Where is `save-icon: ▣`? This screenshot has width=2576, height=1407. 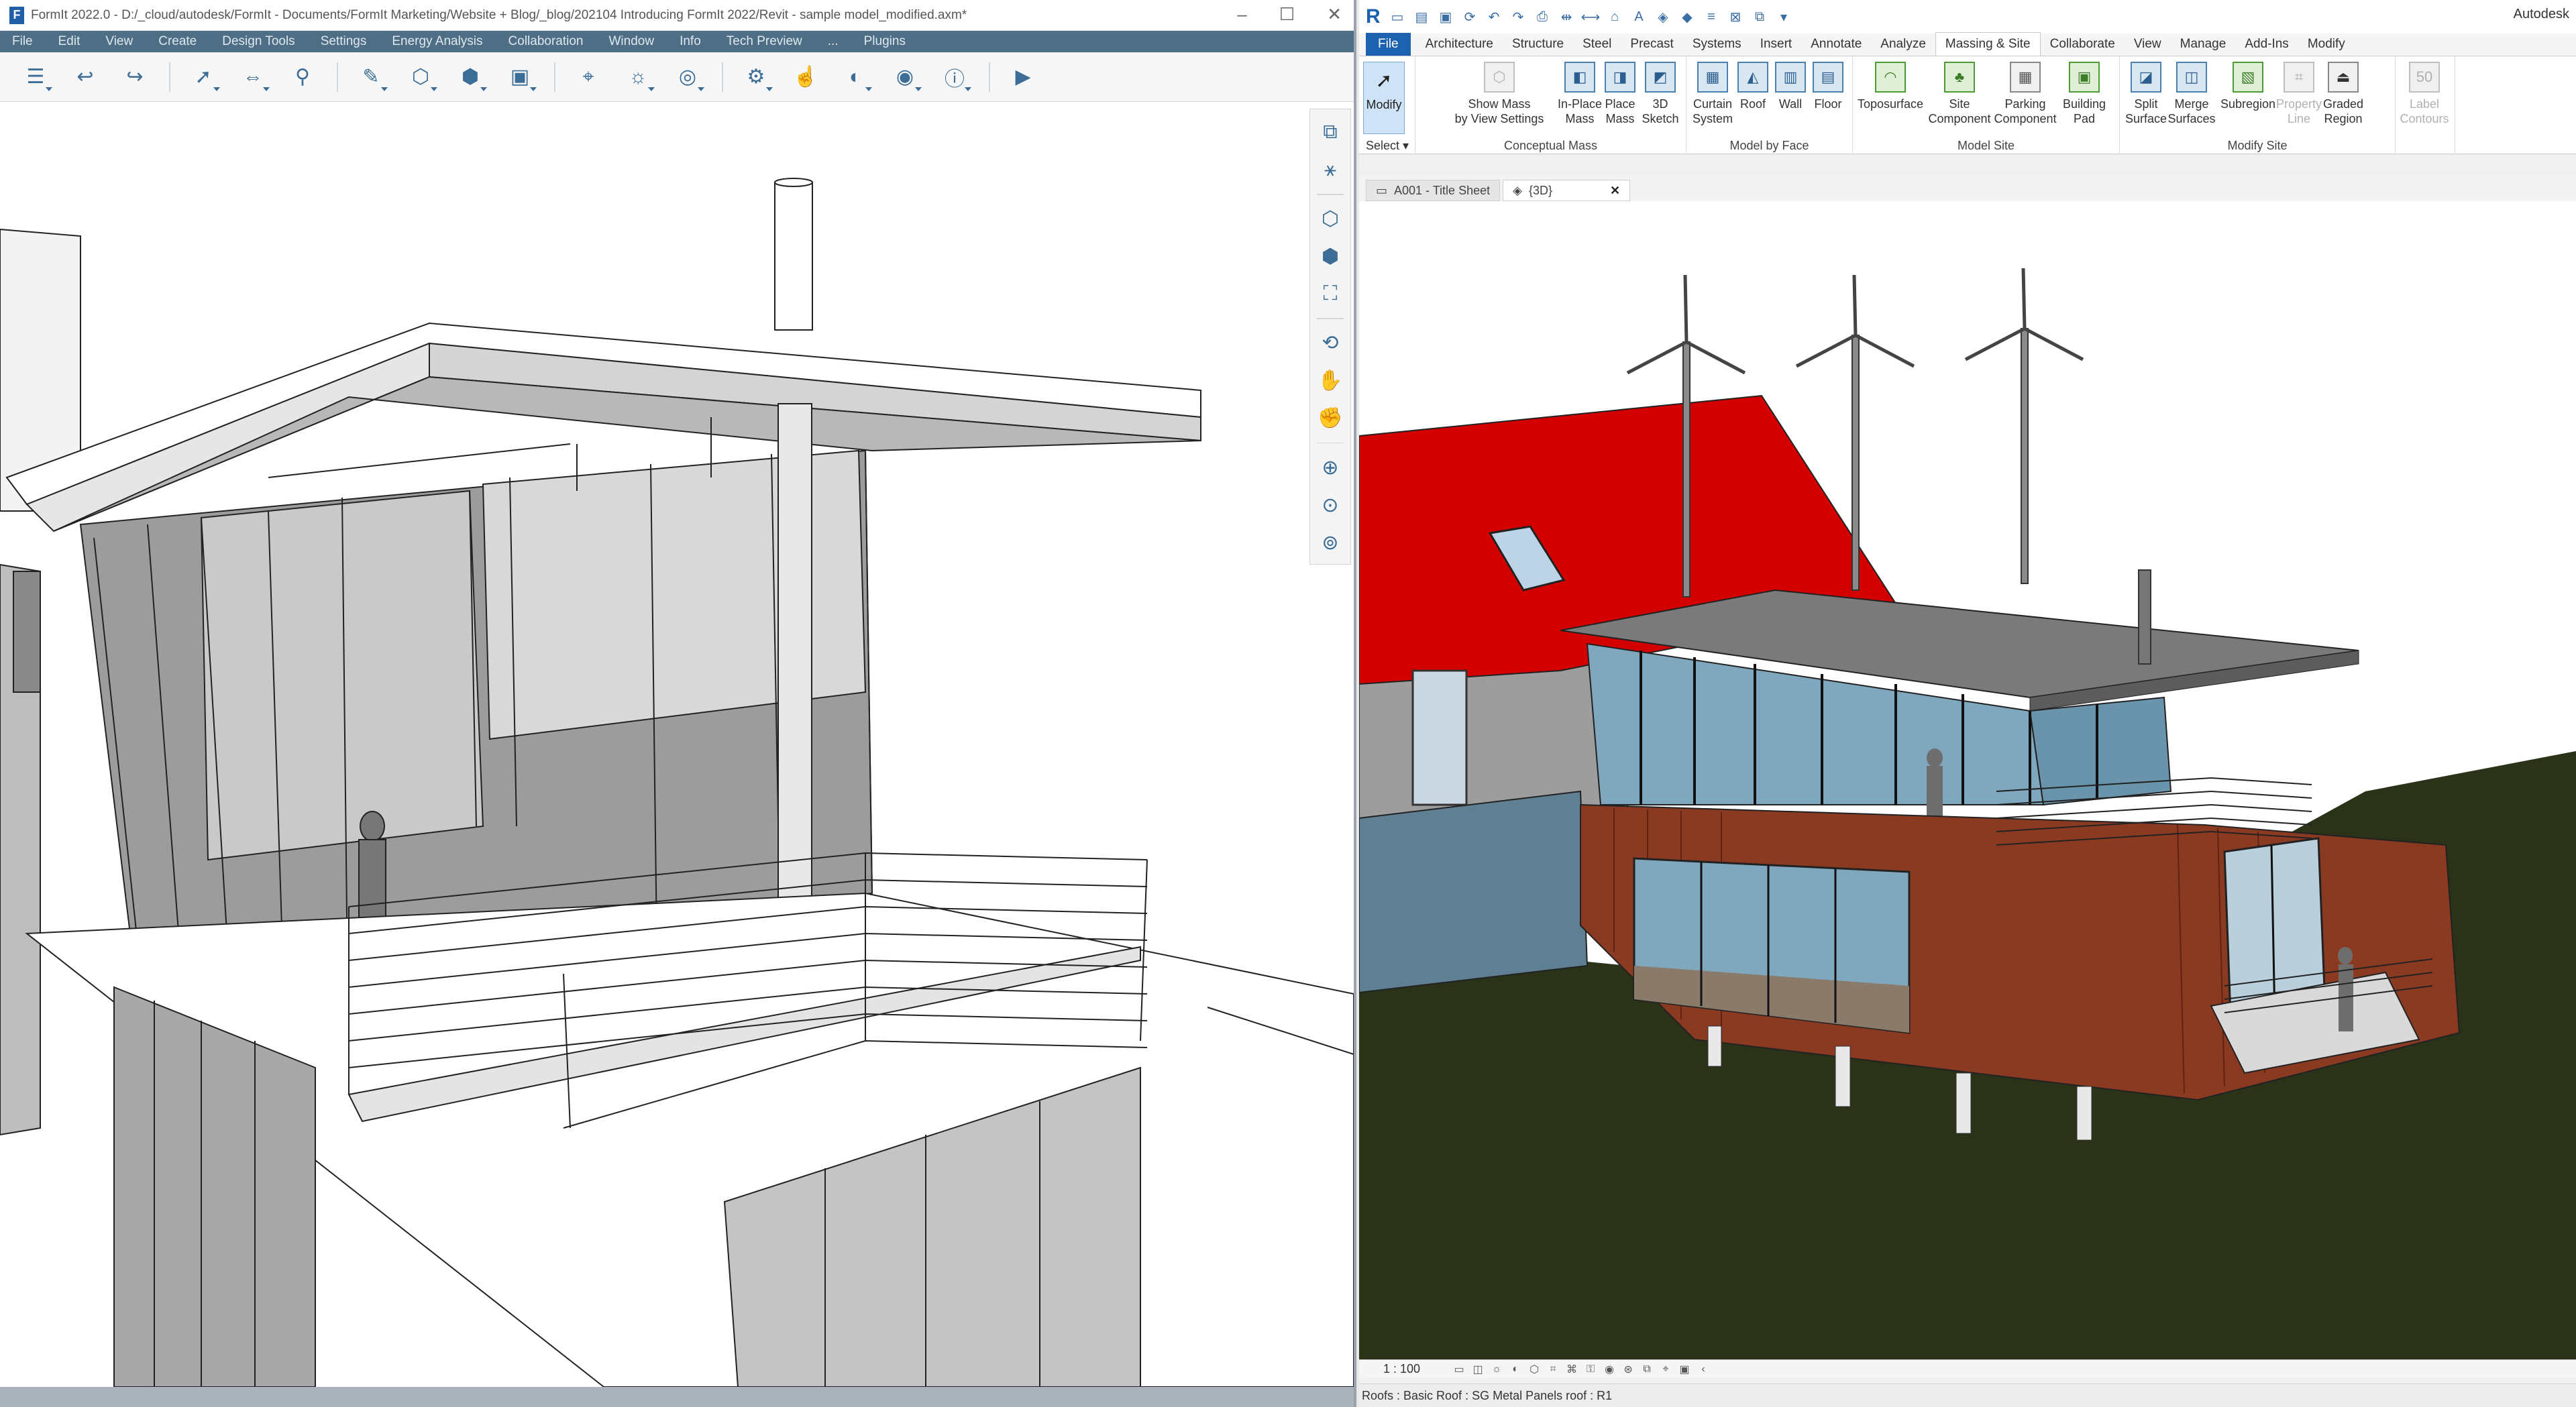
save-icon: ▣ is located at coordinates (1445, 16).